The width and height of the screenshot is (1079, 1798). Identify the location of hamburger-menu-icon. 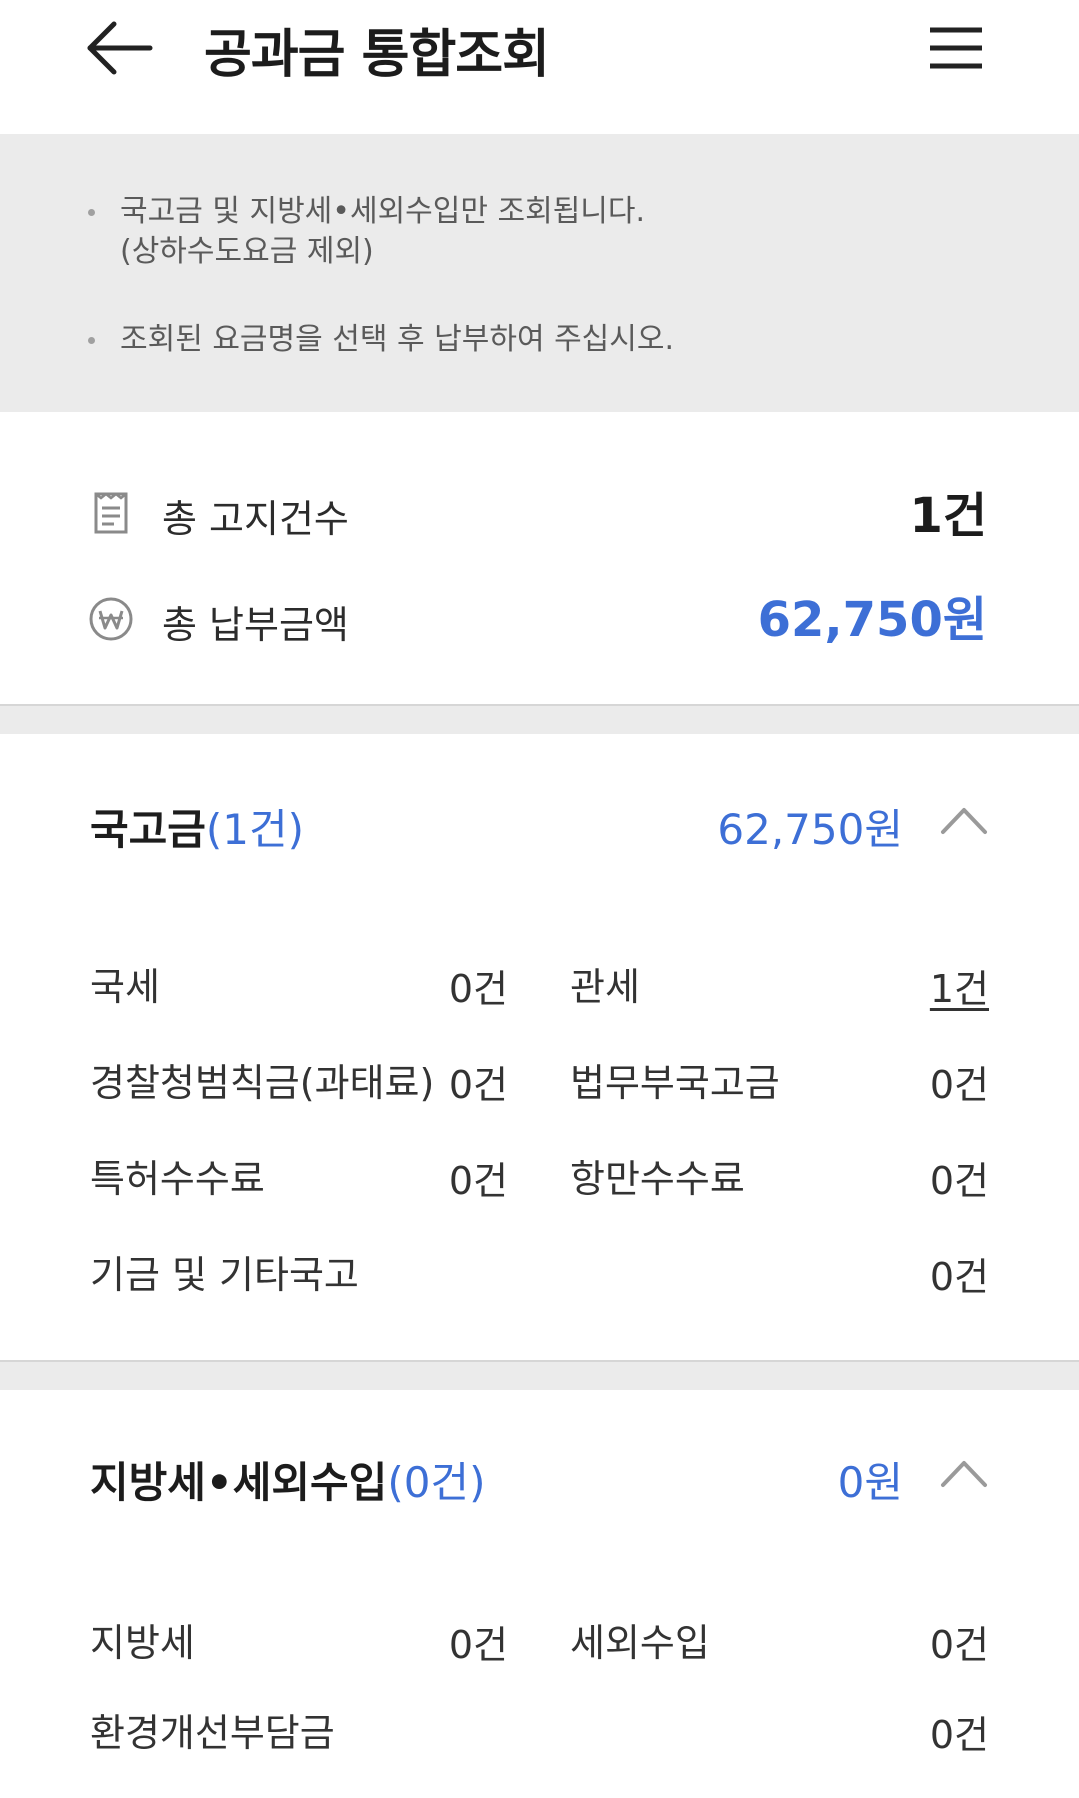
(956, 48).